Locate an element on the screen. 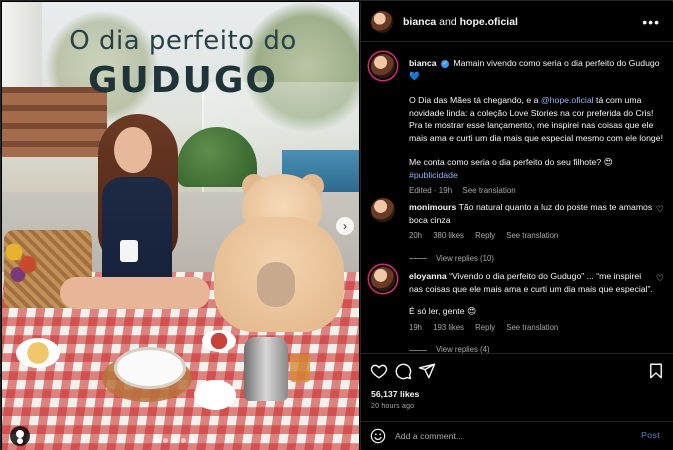 Image resolution: width=673 pixels, height=450 pixels. post-header: bianca and hope.oficial ••• is located at coordinates (517, 22).